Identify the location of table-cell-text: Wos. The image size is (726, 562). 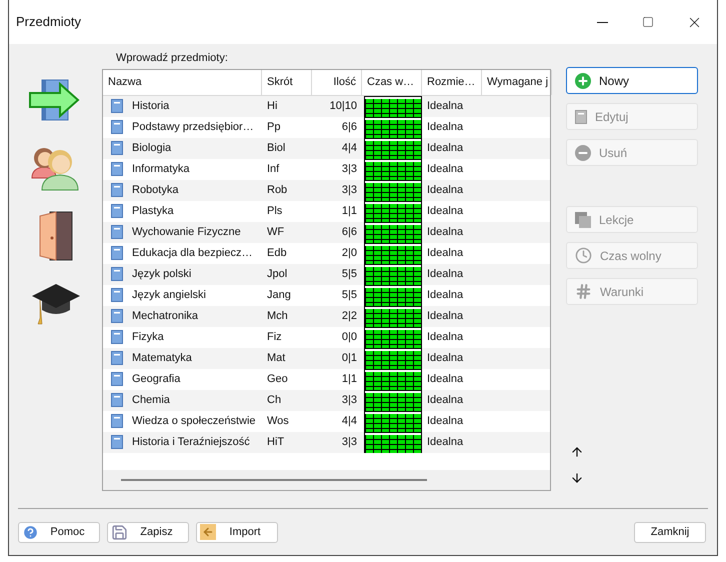
(278, 421).